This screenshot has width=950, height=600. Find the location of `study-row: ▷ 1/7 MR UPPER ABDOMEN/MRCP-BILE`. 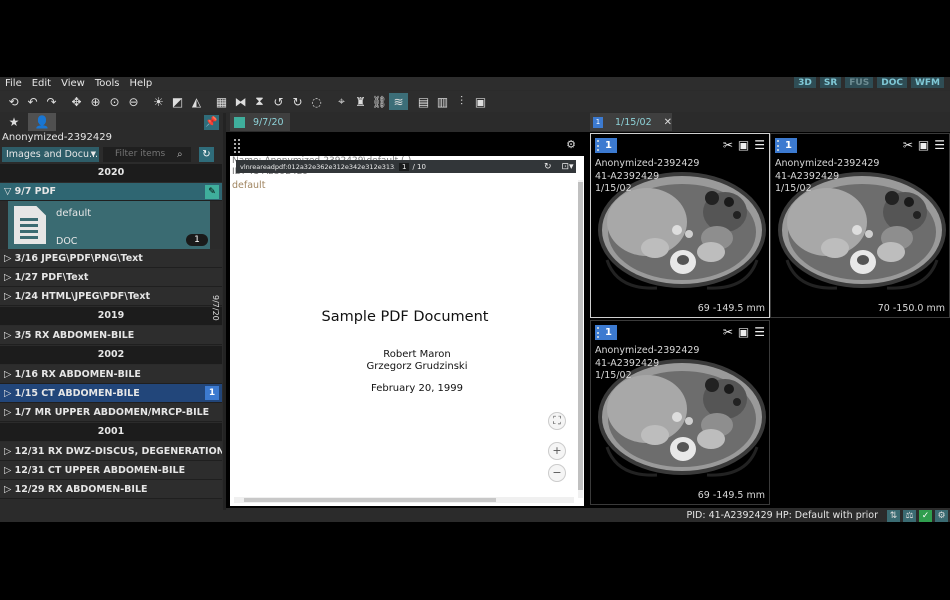

study-row: ▷ 1/7 MR UPPER ABDOMEN/MRCP-BILE is located at coordinates (111, 412).